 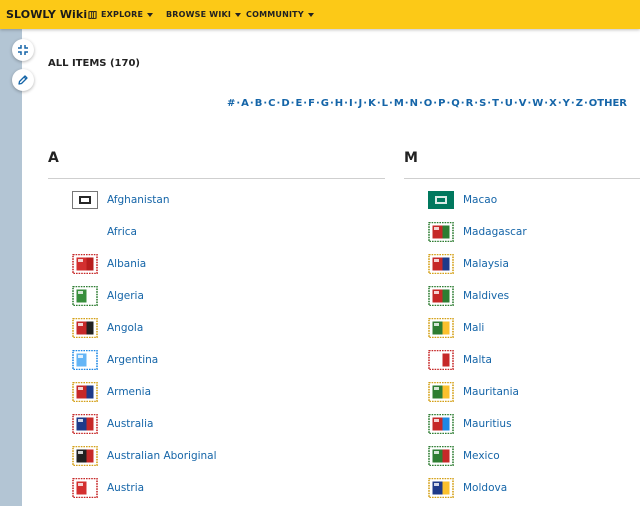 What do you see at coordinates (487, 424) in the screenshot?
I see `item-link: Mauritius` at bounding box center [487, 424].